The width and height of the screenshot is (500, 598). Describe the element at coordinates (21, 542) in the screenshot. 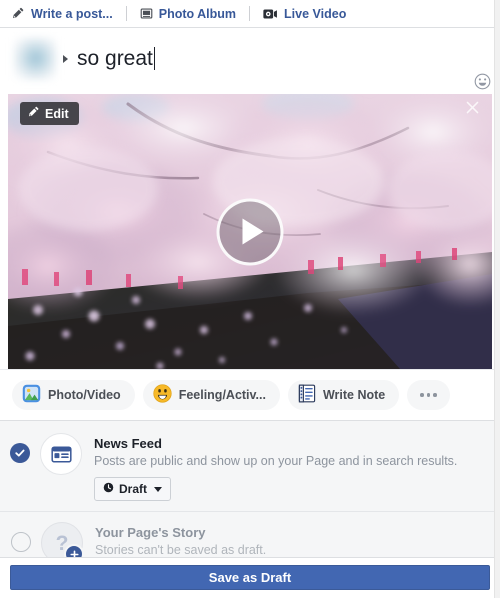

I see `page-story-radio-unselected` at that location.